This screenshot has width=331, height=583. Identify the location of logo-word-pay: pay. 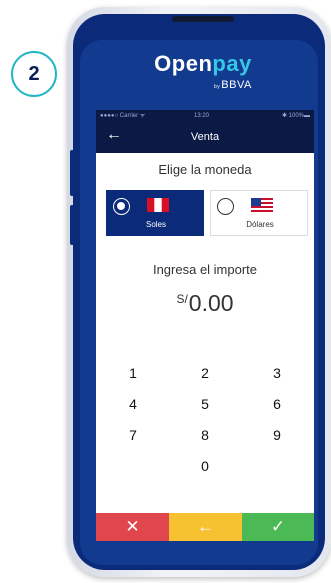
(232, 63).